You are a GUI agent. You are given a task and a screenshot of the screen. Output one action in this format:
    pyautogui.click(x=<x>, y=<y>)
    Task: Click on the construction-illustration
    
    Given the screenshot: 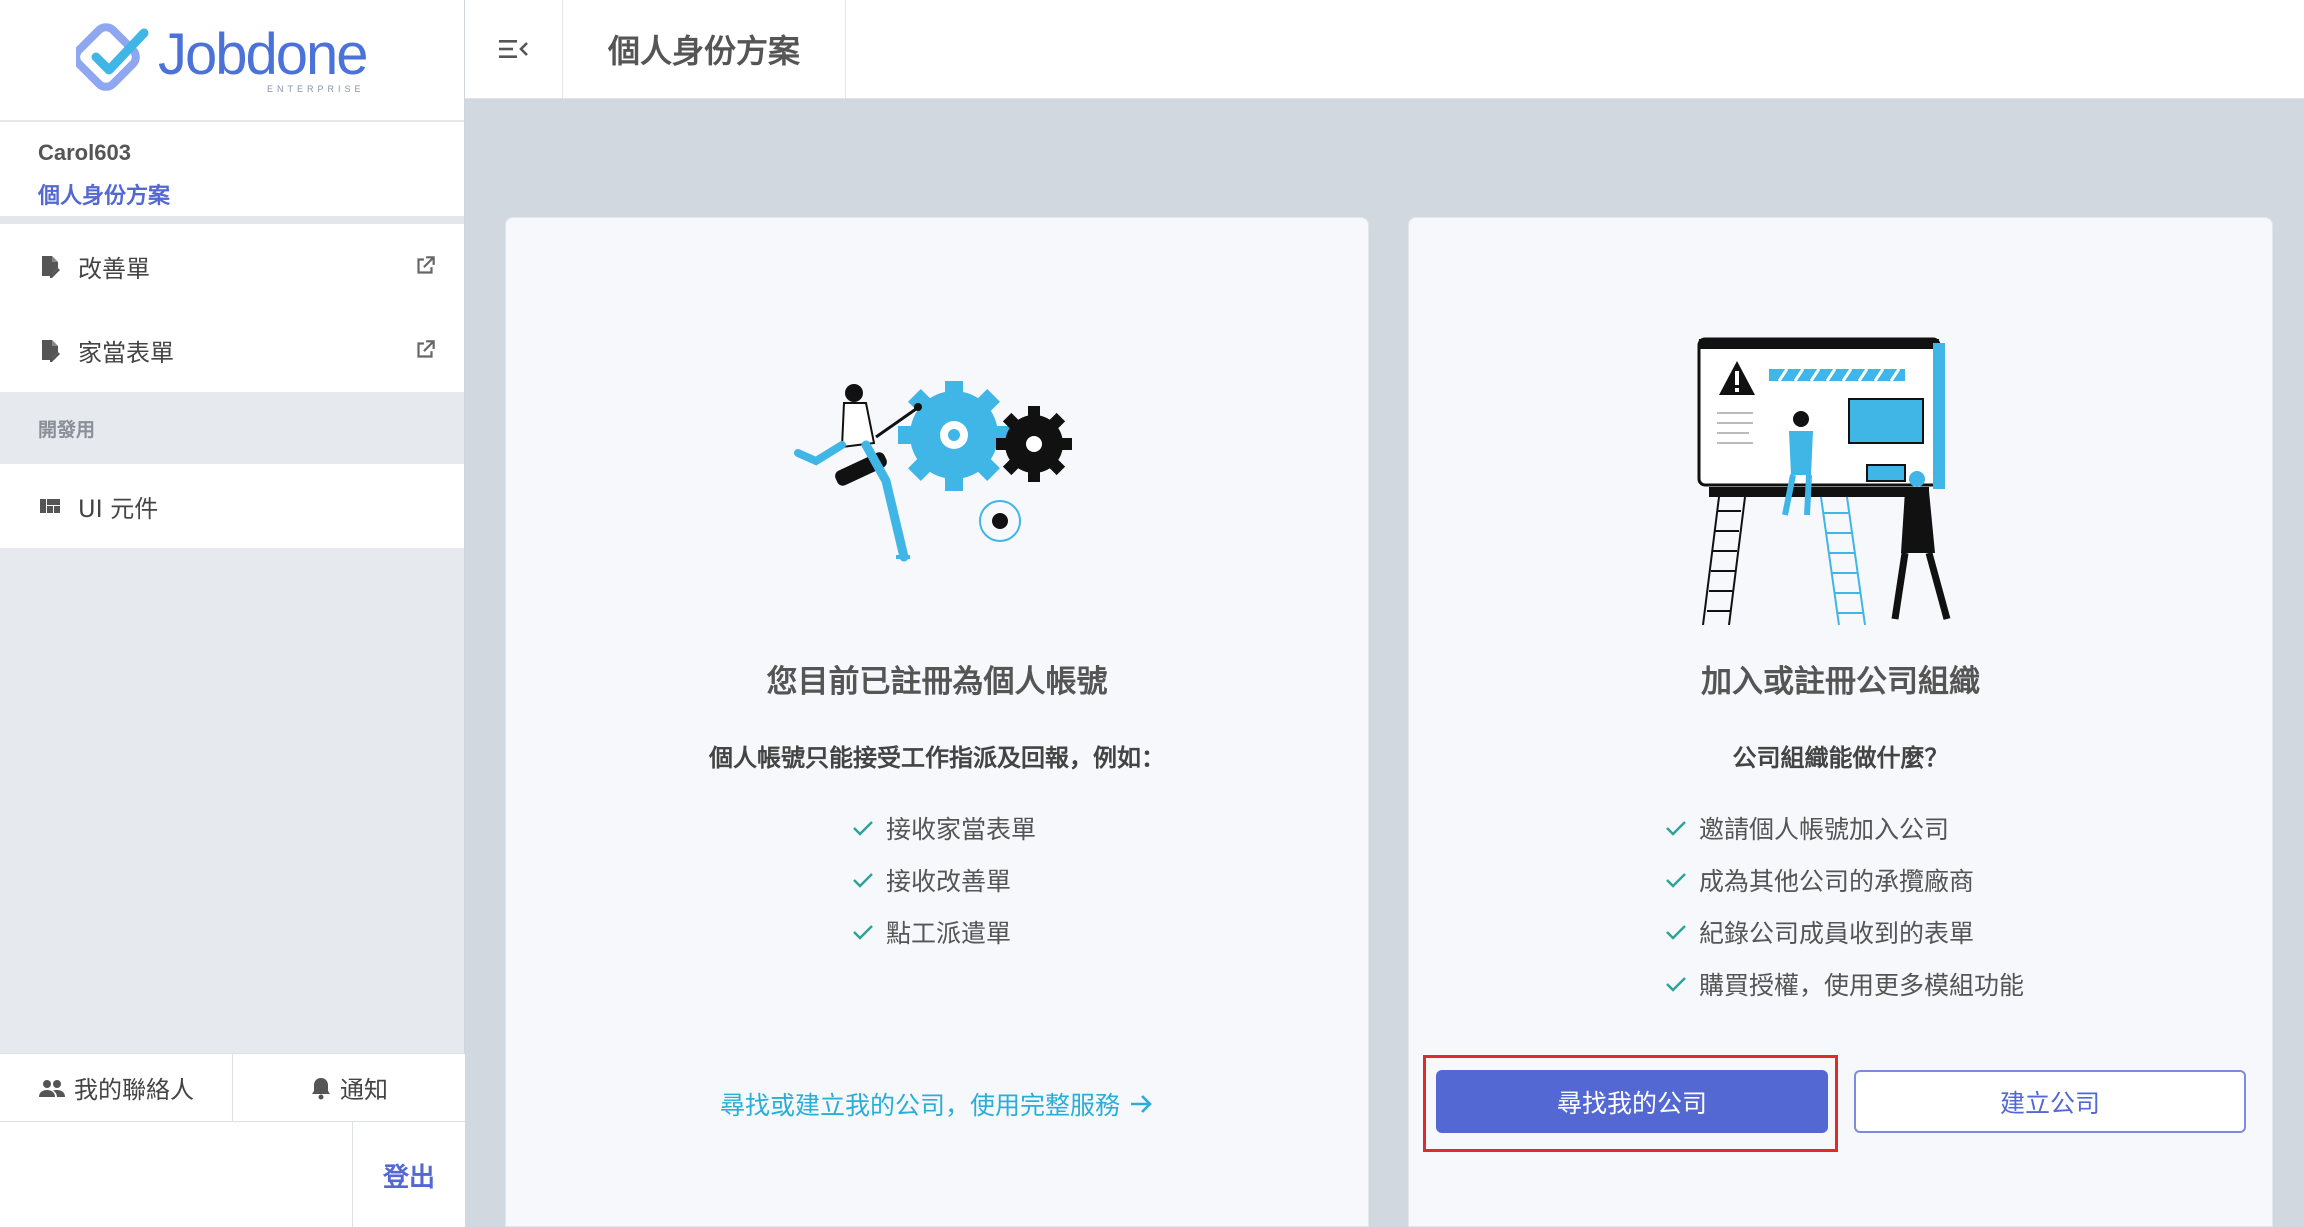 What is the action you would take?
    pyautogui.click(x=1824, y=481)
    